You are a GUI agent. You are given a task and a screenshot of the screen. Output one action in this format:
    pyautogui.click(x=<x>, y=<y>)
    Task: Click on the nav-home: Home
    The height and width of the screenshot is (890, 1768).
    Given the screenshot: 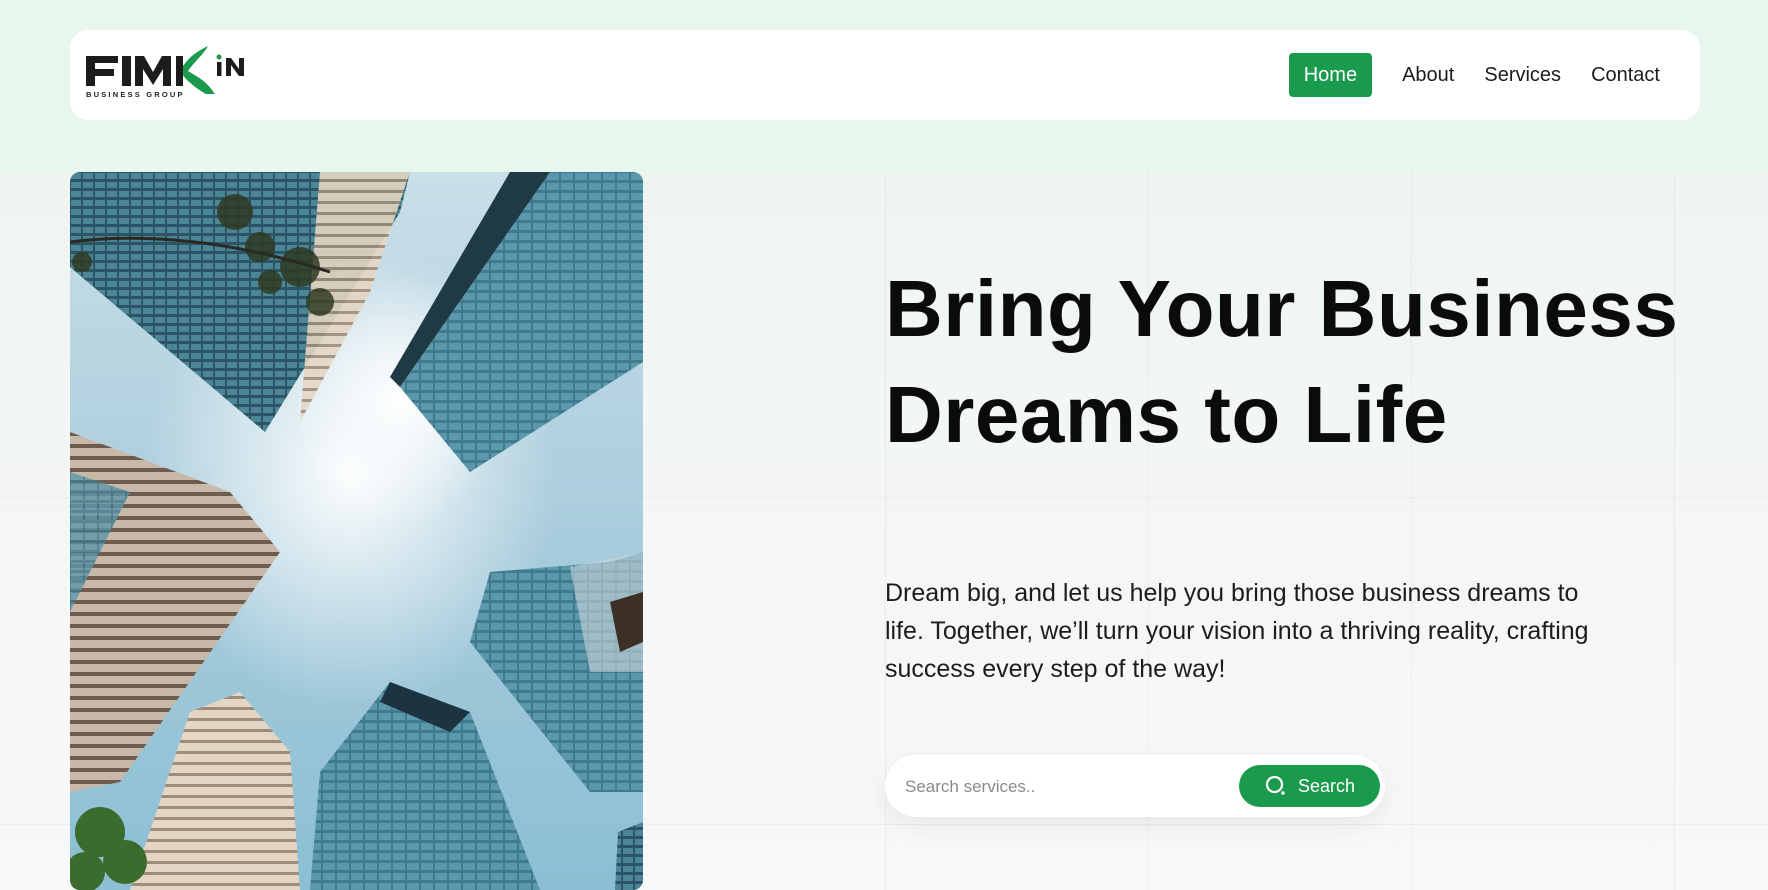 What is the action you would take?
    pyautogui.click(x=1330, y=75)
    